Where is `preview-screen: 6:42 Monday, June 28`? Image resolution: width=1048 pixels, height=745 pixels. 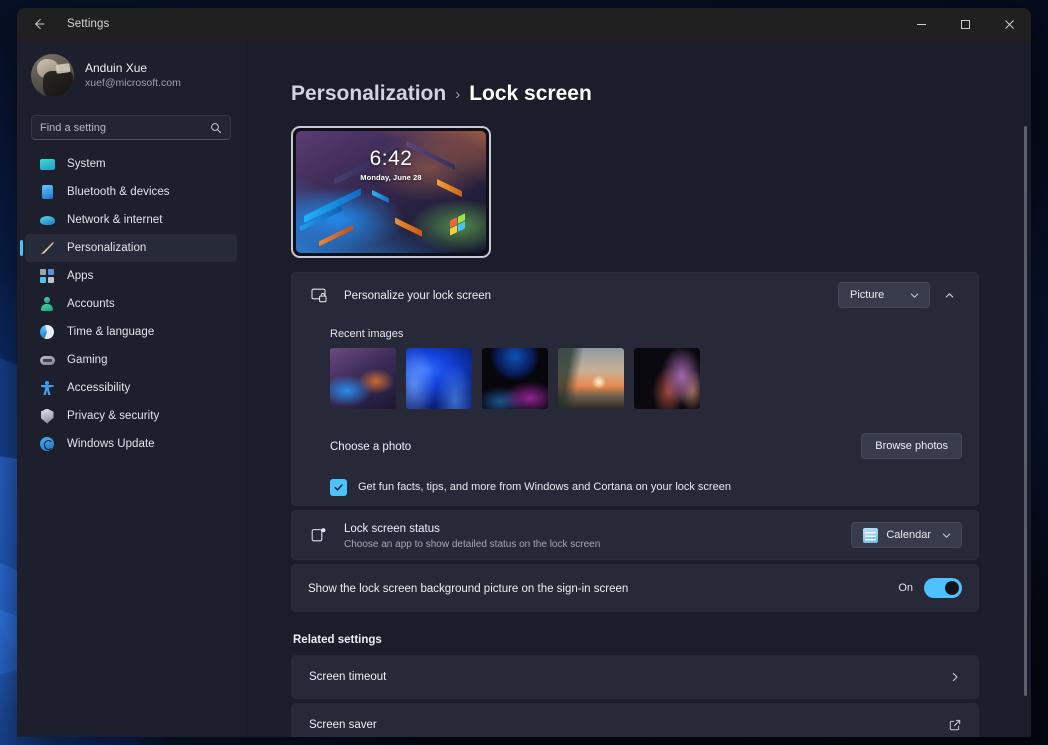 preview-screen: 6:42 Monday, June 28 is located at coordinates (391, 192).